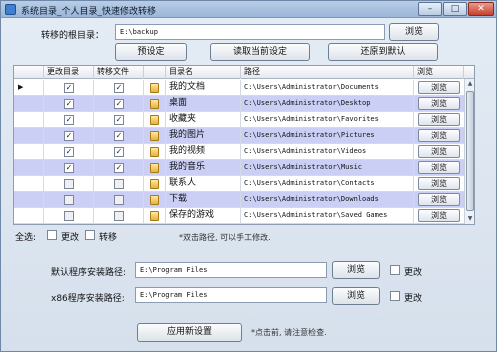 The height and width of the screenshot is (352, 497). I want to click on table-row: ✓ ✓ 我的图片 C:\Users\Administrator\Pictures 浏览, so click(239, 136).